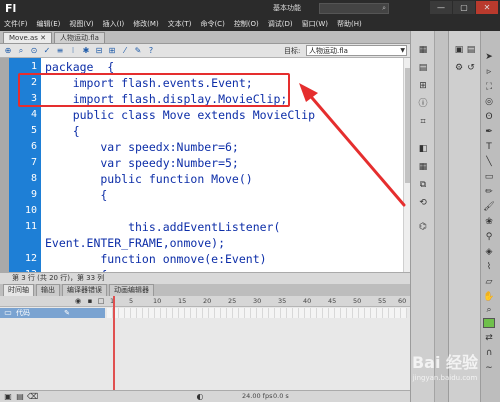  What do you see at coordinates (34, 51) in the screenshot?
I see `target-path-icon: ⊙` at bounding box center [34, 51].